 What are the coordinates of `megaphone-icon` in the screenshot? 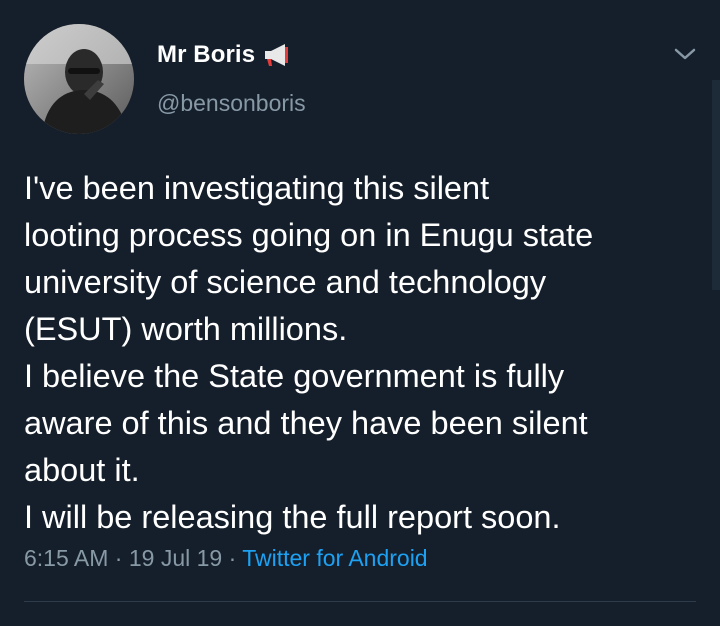 It's located at (278, 55).